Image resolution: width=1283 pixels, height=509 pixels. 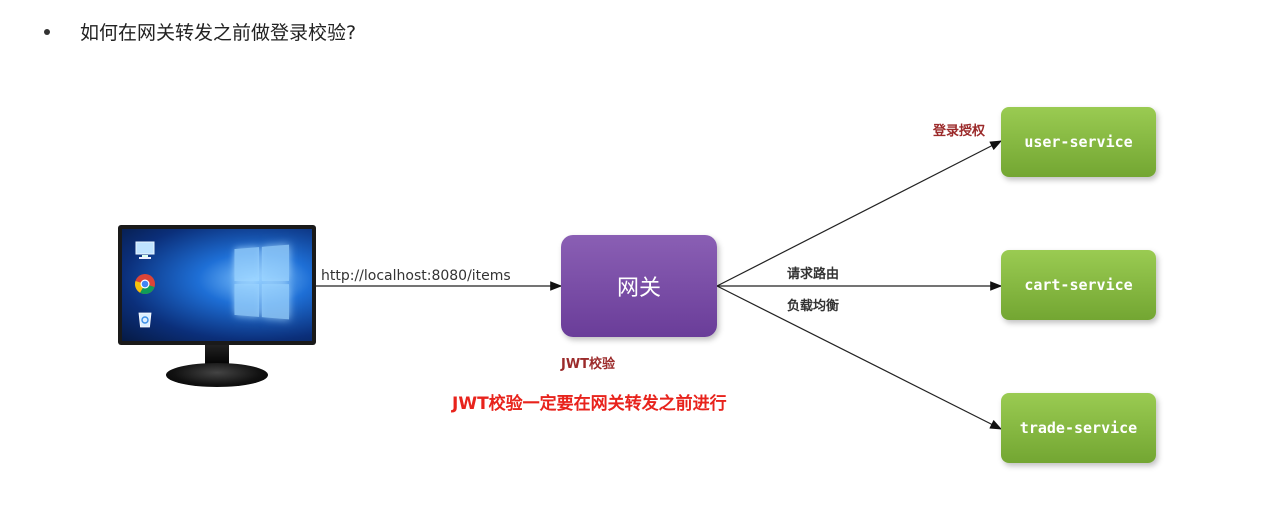 What do you see at coordinates (859, 213) in the screenshot?
I see `route-arrow-user` at bounding box center [859, 213].